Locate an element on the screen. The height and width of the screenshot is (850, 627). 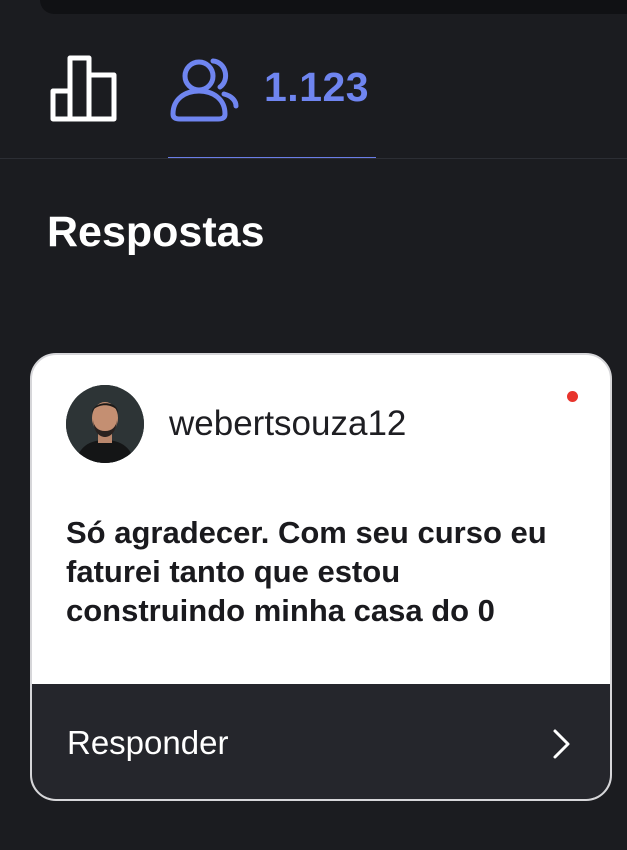
bar-chart-icon is located at coordinates (83, 88).